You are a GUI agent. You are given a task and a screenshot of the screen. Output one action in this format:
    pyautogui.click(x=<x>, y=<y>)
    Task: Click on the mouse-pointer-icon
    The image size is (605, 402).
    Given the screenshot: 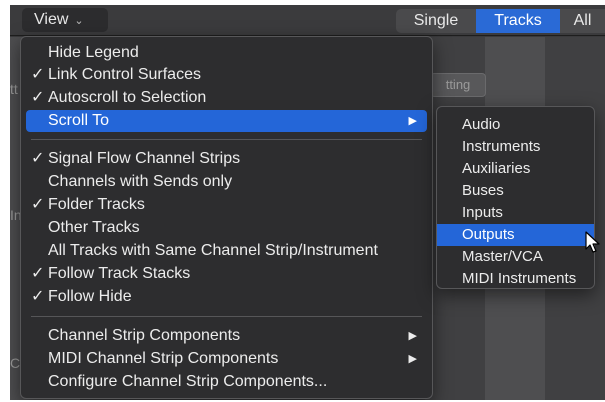 What is the action you would take?
    pyautogui.click(x=592, y=242)
    